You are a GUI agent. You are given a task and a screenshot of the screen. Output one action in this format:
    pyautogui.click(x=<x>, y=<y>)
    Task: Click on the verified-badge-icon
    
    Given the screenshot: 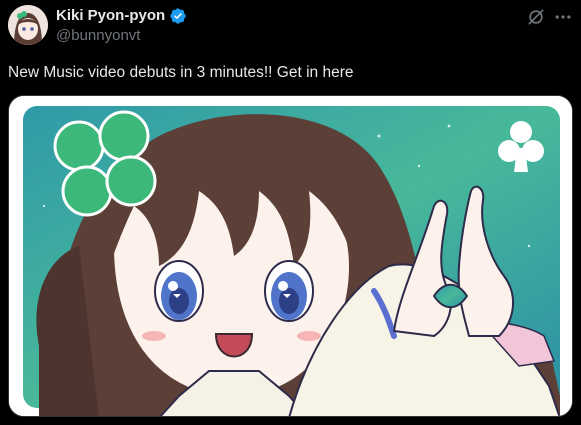 What is the action you would take?
    pyautogui.click(x=178, y=16)
    